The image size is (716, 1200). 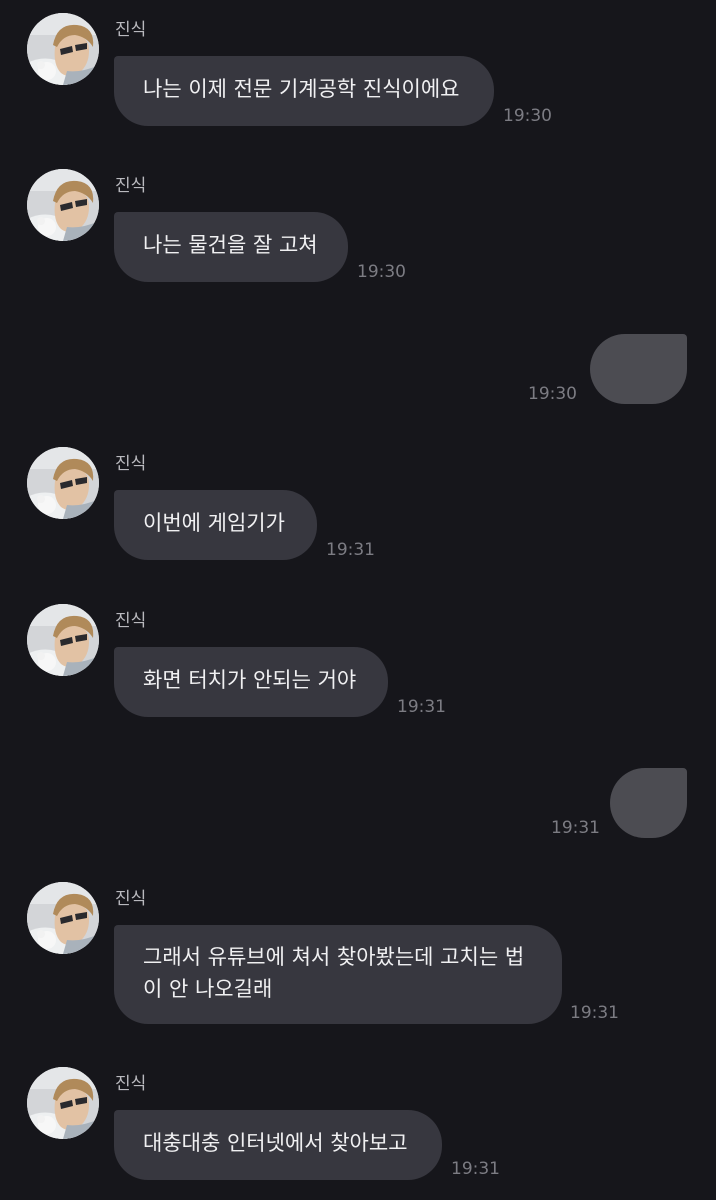 What do you see at coordinates (231, 247) in the screenshot?
I see `message-bubble: 나는 물건을 잘 고쳐` at bounding box center [231, 247].